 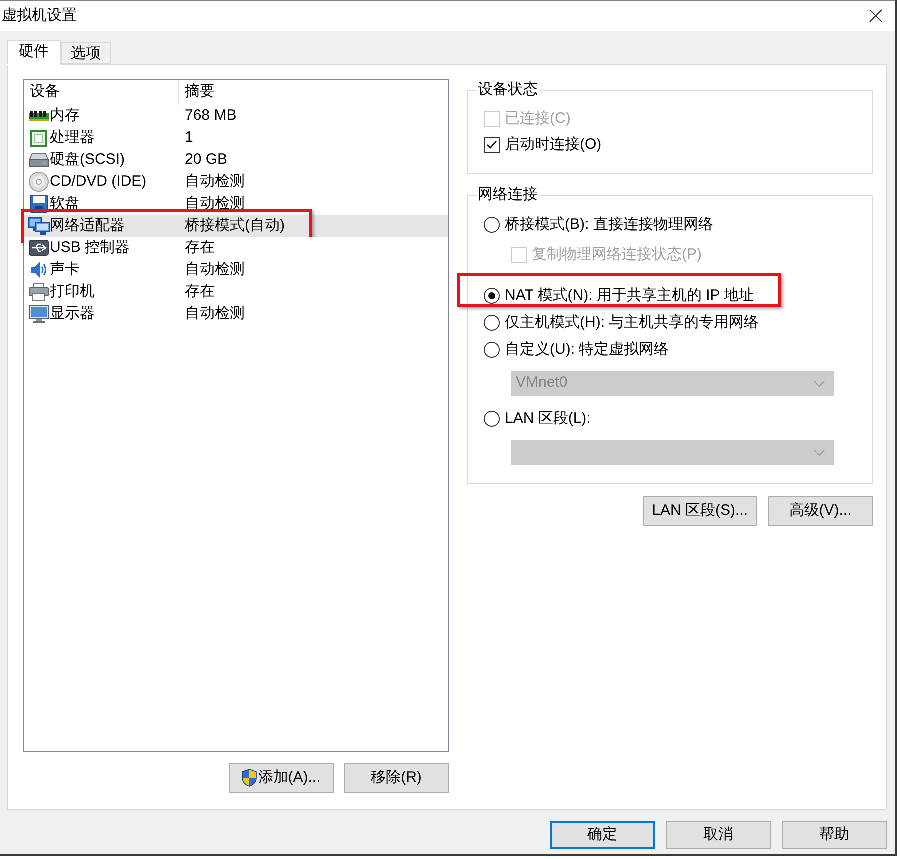 What do you see at coordinates (548, 419) in the screenshot?
I see `radio-label: LAN 区段(L):` at bounding box center [548, 419].